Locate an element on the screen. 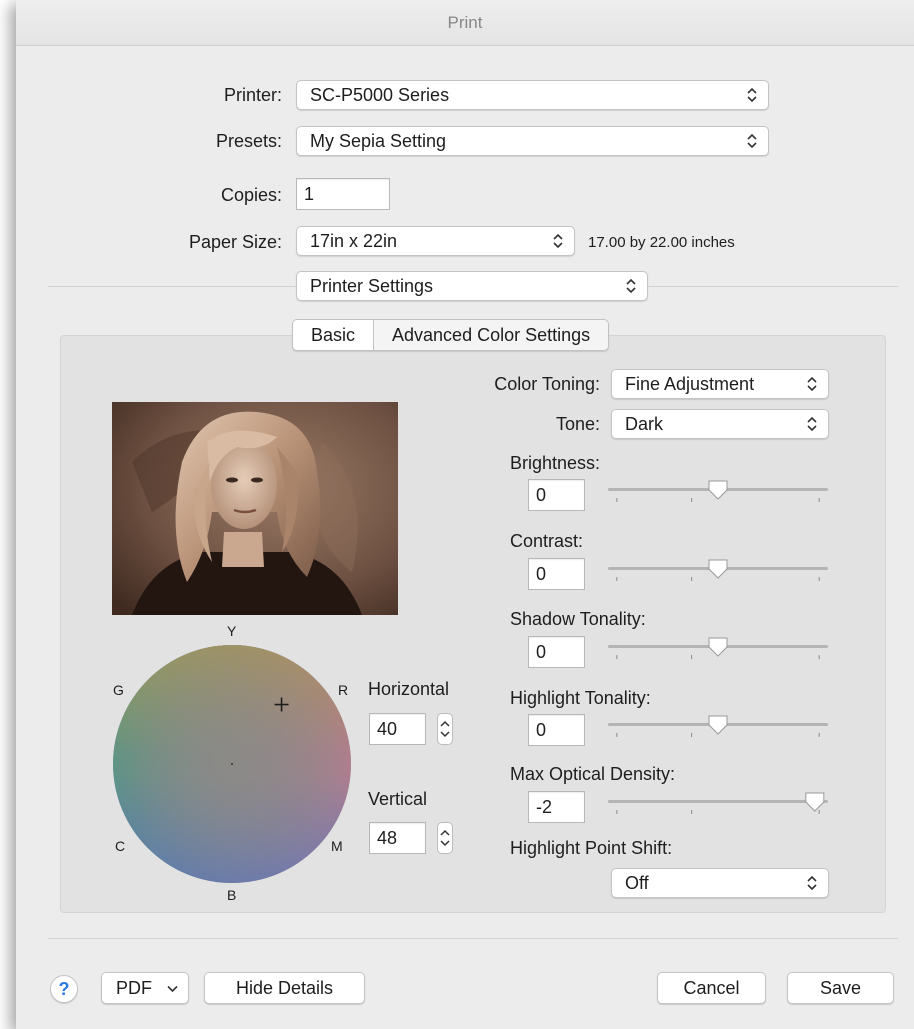 The height and width of the screenshot is (1029, 914). tab-advanced-color-settings: Advanced Color Settings is located at coordinates (491, 335).